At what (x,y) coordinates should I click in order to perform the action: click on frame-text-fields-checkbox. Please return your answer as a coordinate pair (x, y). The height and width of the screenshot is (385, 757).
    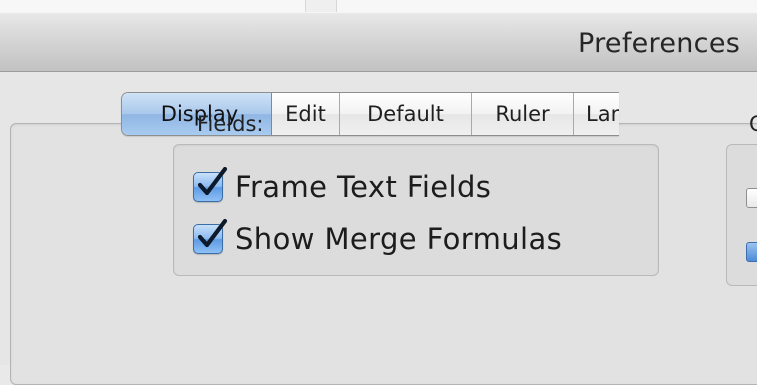
    Looking at the image, I should click on (210, 184).